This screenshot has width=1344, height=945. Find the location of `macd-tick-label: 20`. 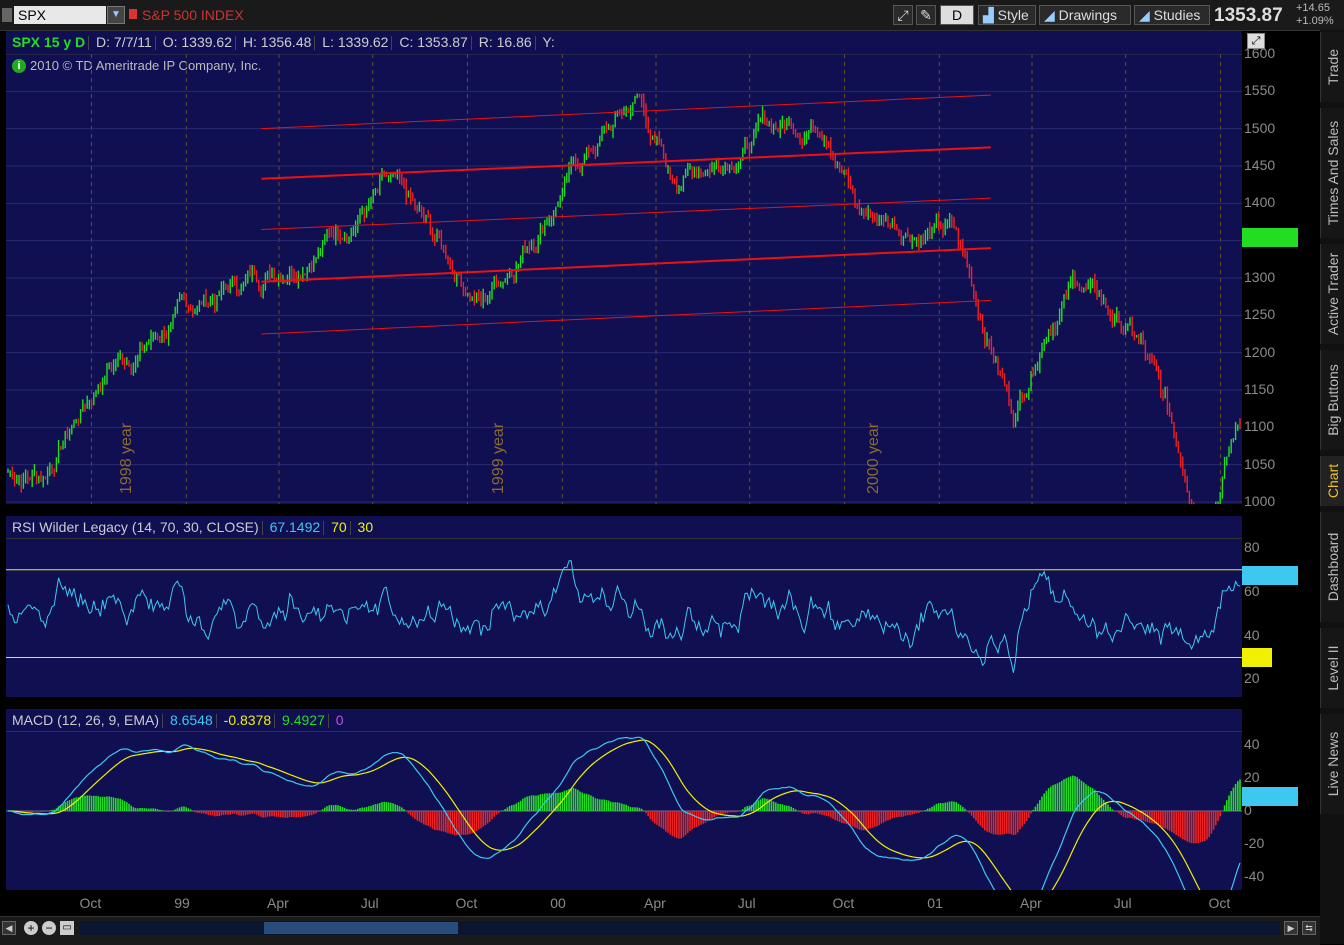

macd-tick-label: 20 is located at coordinates (1252, 777).